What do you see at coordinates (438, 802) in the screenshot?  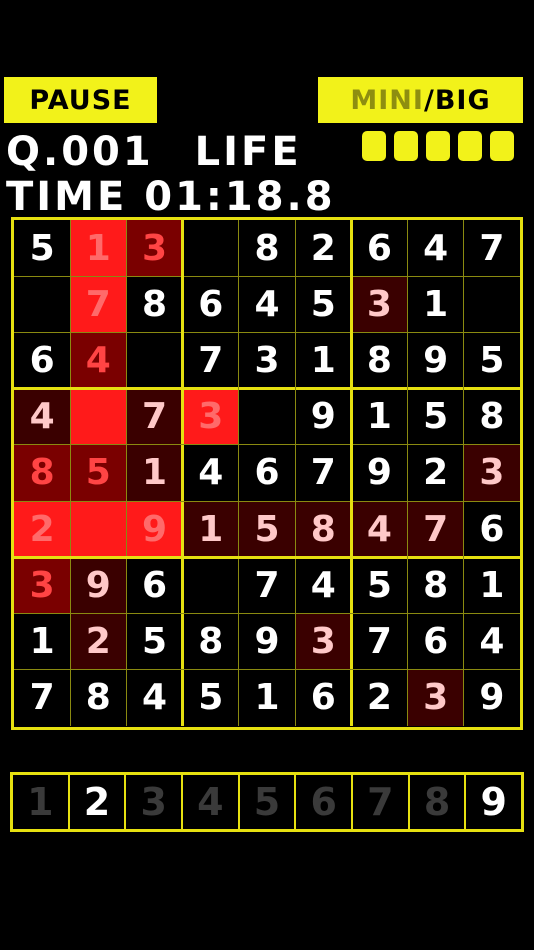 I see `number-key-8: 8` at bounding box center [438, 802].